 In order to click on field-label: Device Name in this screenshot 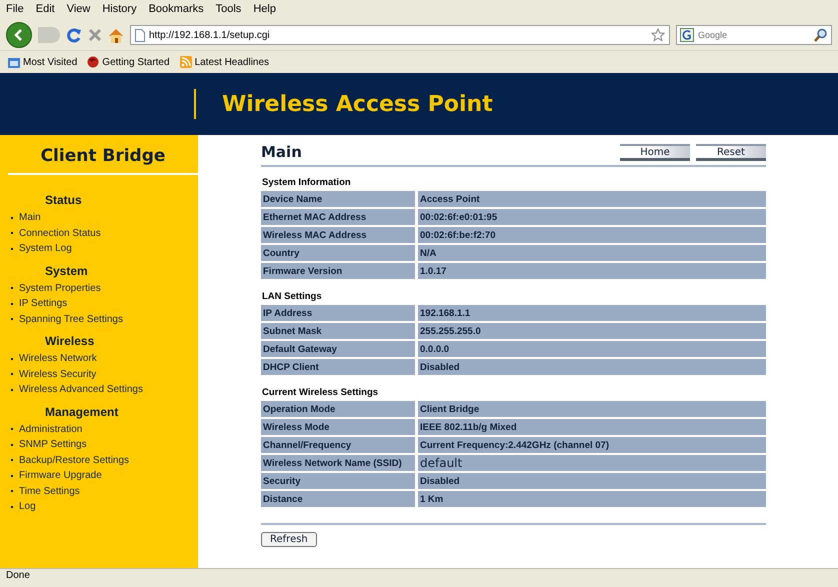, I will do `click(339, 199)`.